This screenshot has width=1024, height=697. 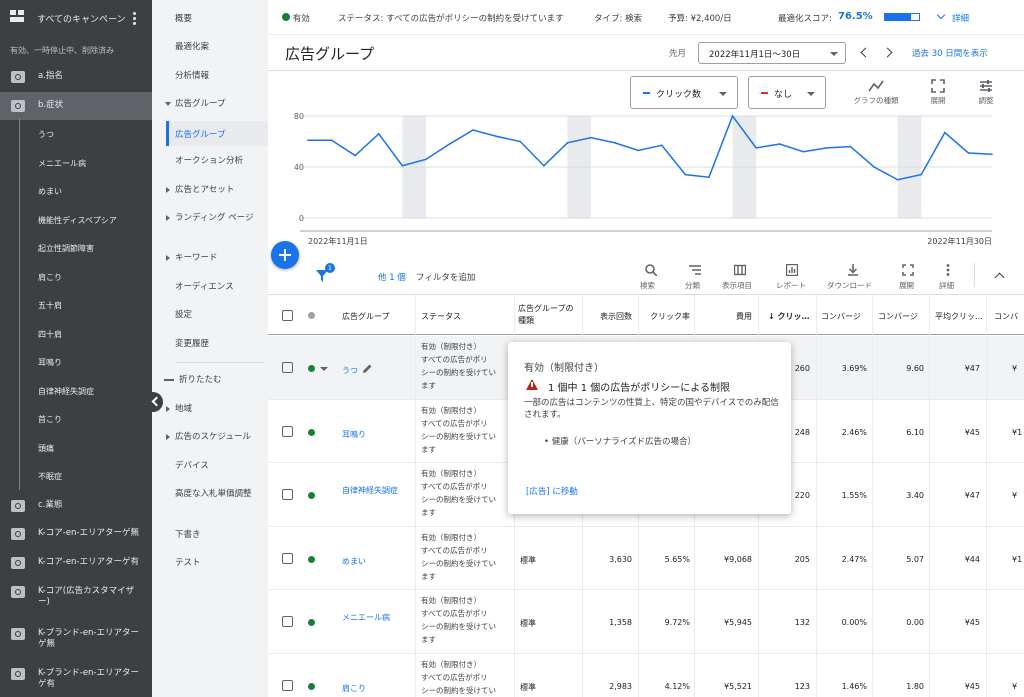 What do you see at coordinates (370, 688) in the screenshot?
I see `adgroup-name-link: 肩こり` at bounding box center [370, 688].